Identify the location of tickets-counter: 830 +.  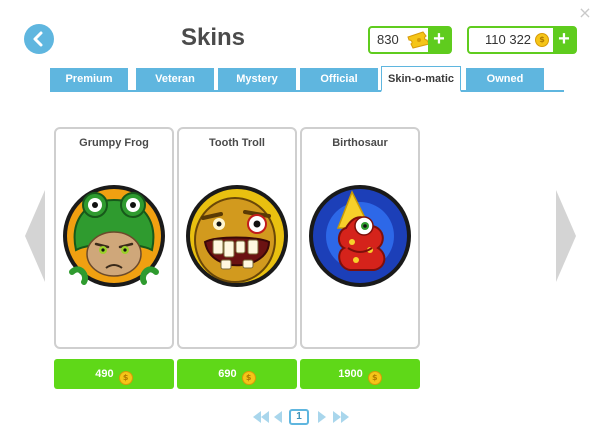
(410, 40).